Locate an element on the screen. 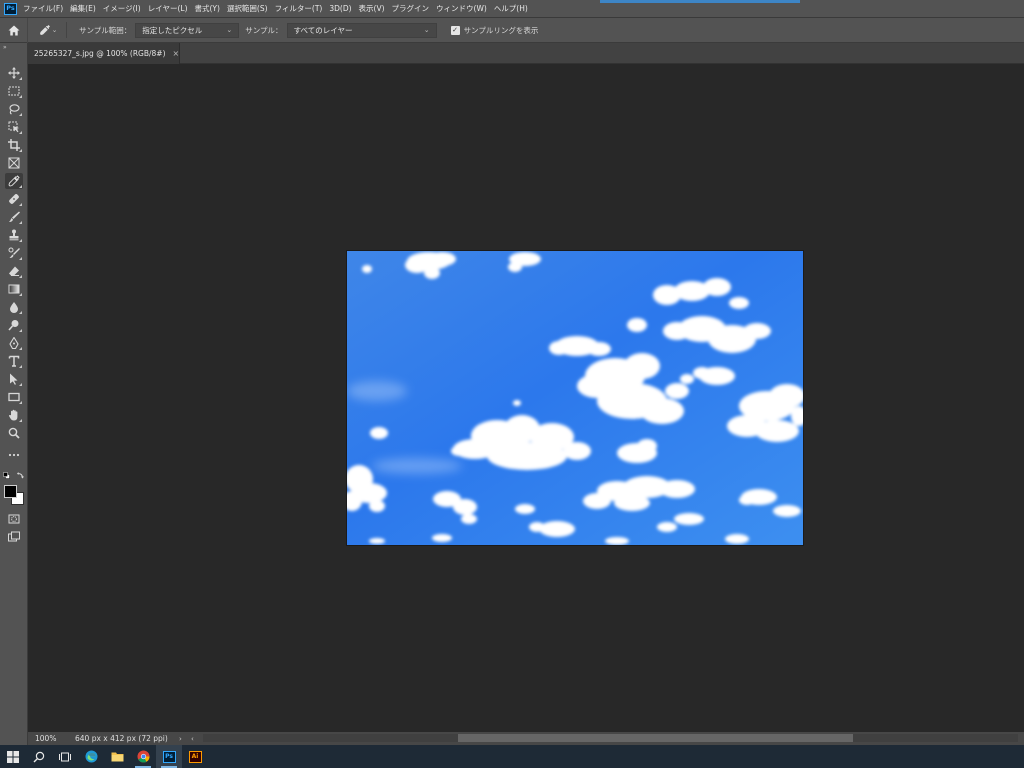 This screenshot has height=768, width=1024. crop-tool is located at coordinates (14, 145).